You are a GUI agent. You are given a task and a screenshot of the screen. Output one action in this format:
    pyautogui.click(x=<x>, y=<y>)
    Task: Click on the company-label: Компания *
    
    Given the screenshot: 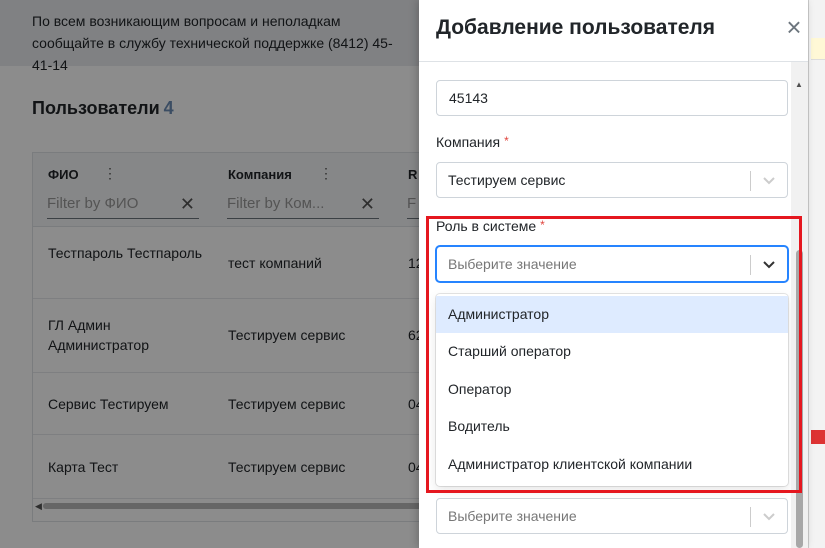 What is the action you would take?
    pyautogui.click(x=472, y=142)
    